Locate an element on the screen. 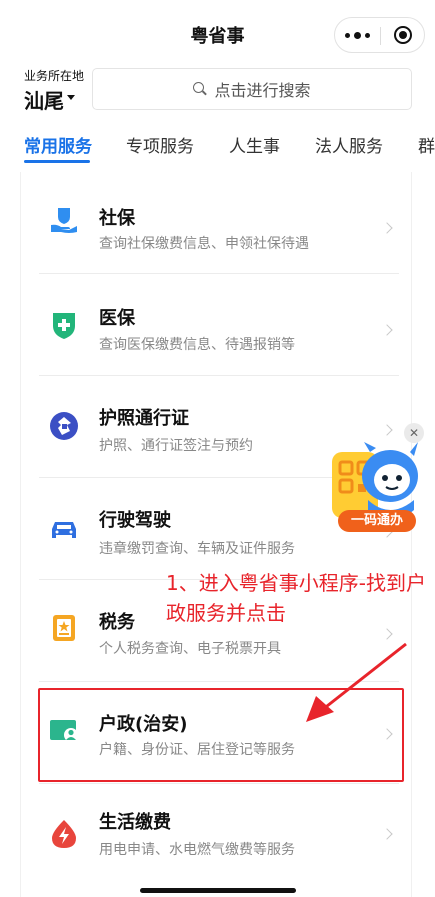  service-desc: 违章缴罚查询、车辆及证件服务 is located at coordinates (197, 549).